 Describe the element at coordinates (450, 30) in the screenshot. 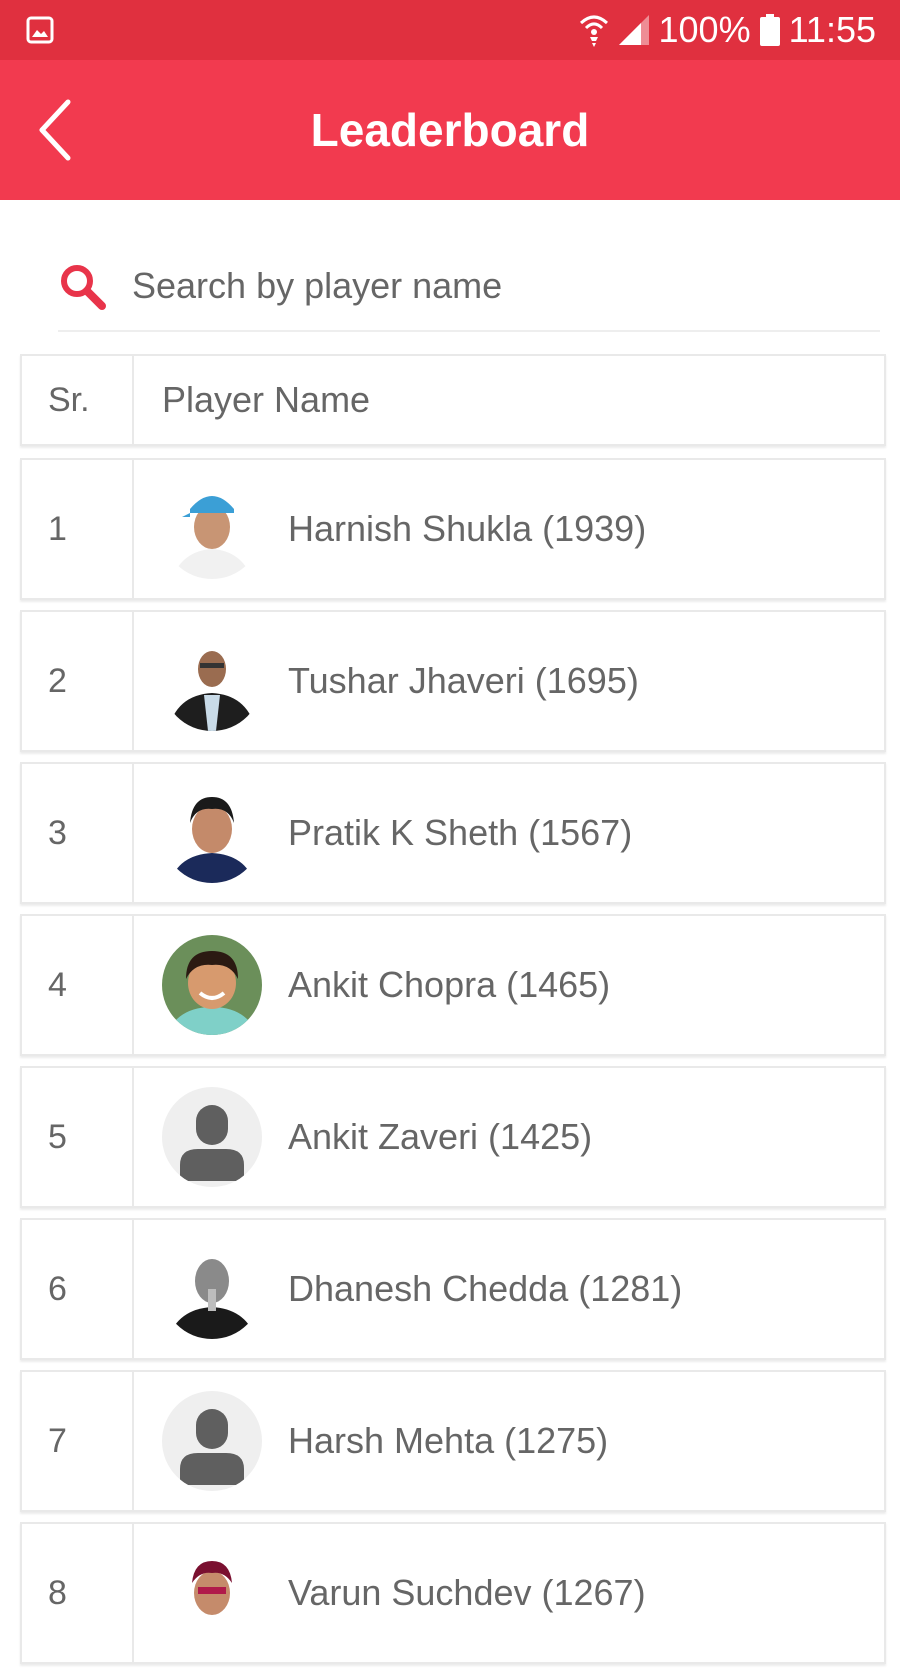

I see `status-bar: 100% 11:55` at that location.